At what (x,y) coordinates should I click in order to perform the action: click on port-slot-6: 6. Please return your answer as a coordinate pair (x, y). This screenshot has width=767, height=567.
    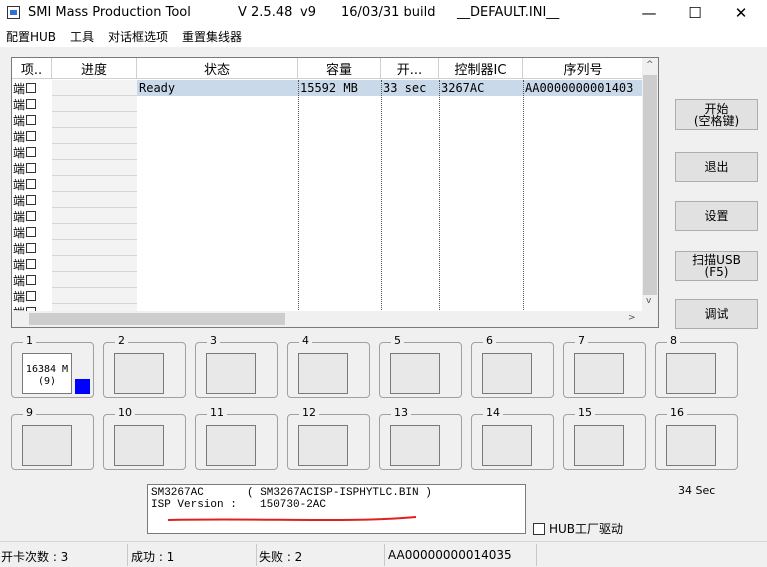
    Looking at the image, I should click on (512, 366).